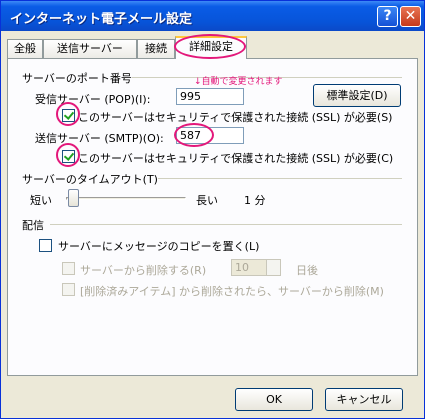 The image size is (425, 419). Describe the element at coordinates (226, 224) in the screenshot. I see `delivery-divider` at that location.